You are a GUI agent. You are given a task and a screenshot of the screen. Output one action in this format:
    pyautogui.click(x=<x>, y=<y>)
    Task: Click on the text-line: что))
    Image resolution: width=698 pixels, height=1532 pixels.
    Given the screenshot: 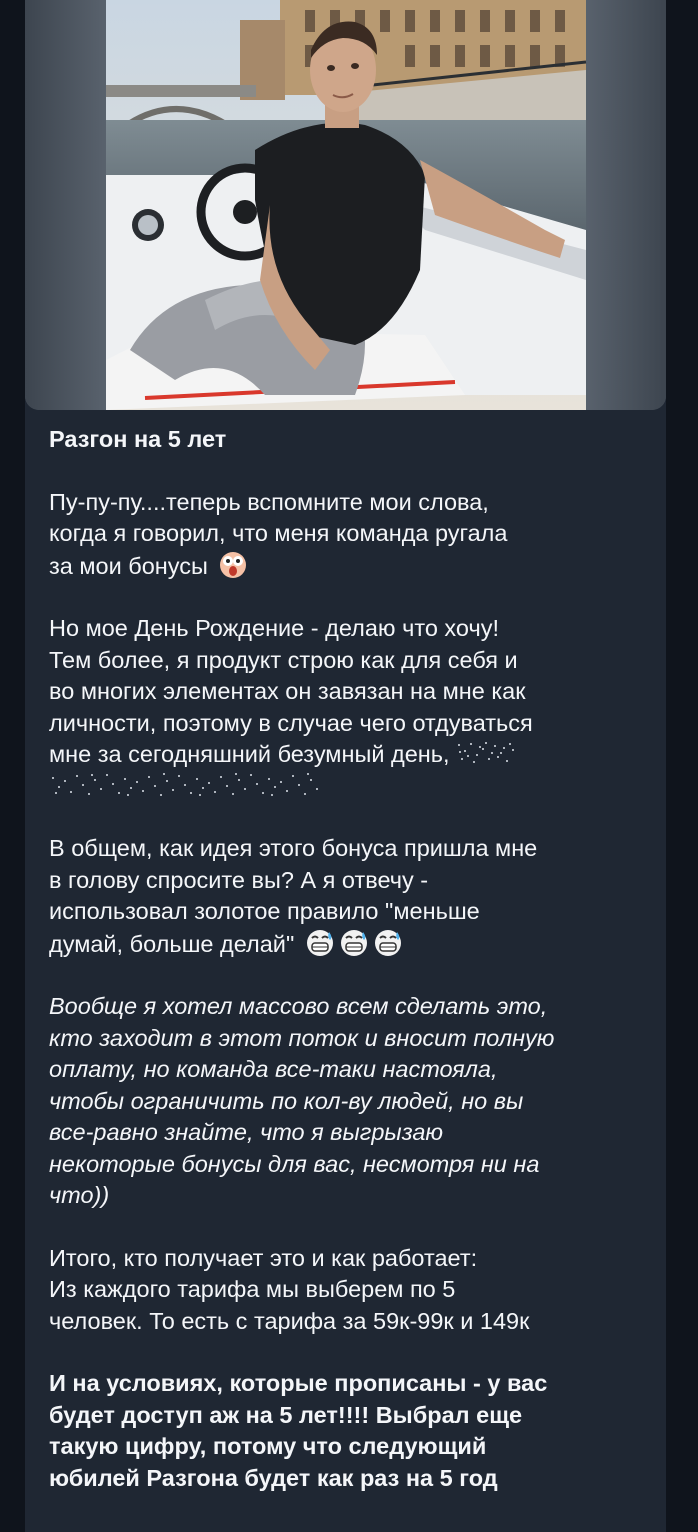 What is the action you would take?
    pyautogui.click(x=79, y=1195)
    